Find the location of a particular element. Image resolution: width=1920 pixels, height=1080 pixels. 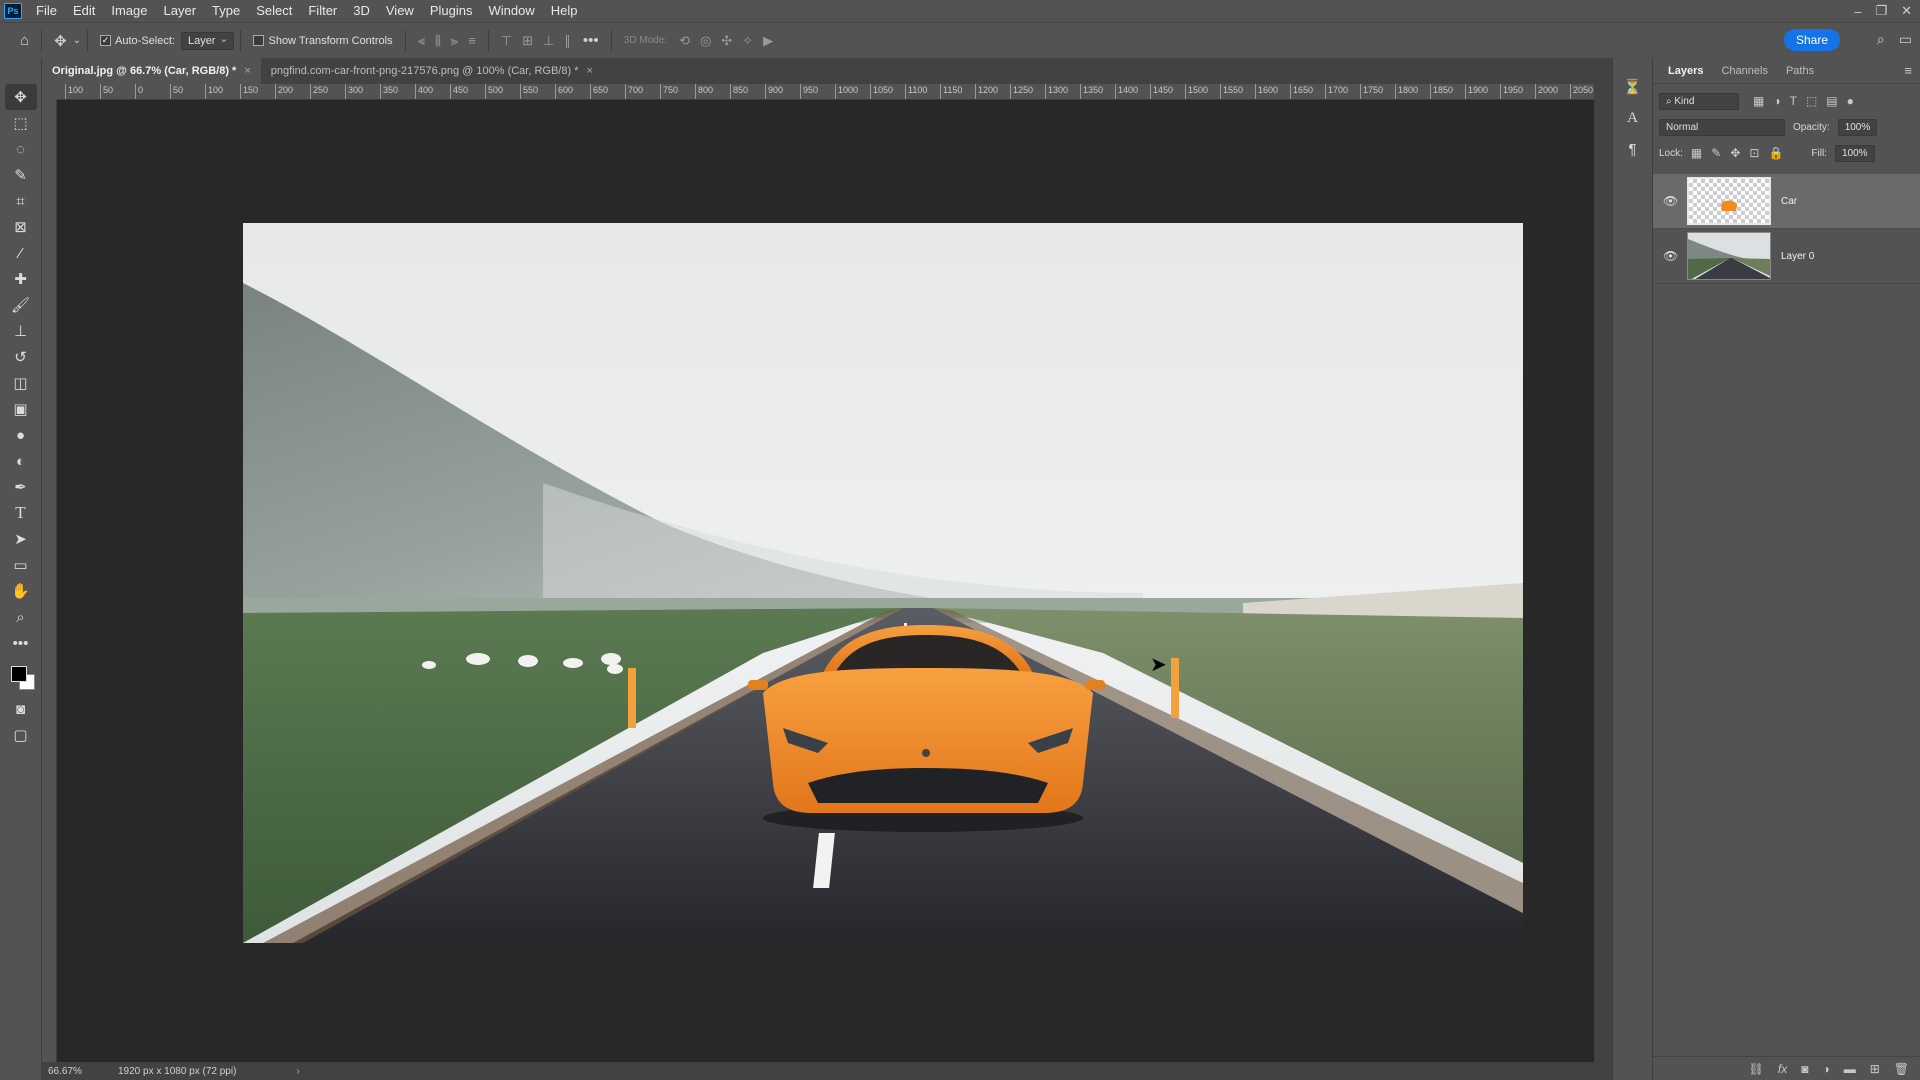

brush-tool-icon: 🖌 is located at coordinates (21, 305).